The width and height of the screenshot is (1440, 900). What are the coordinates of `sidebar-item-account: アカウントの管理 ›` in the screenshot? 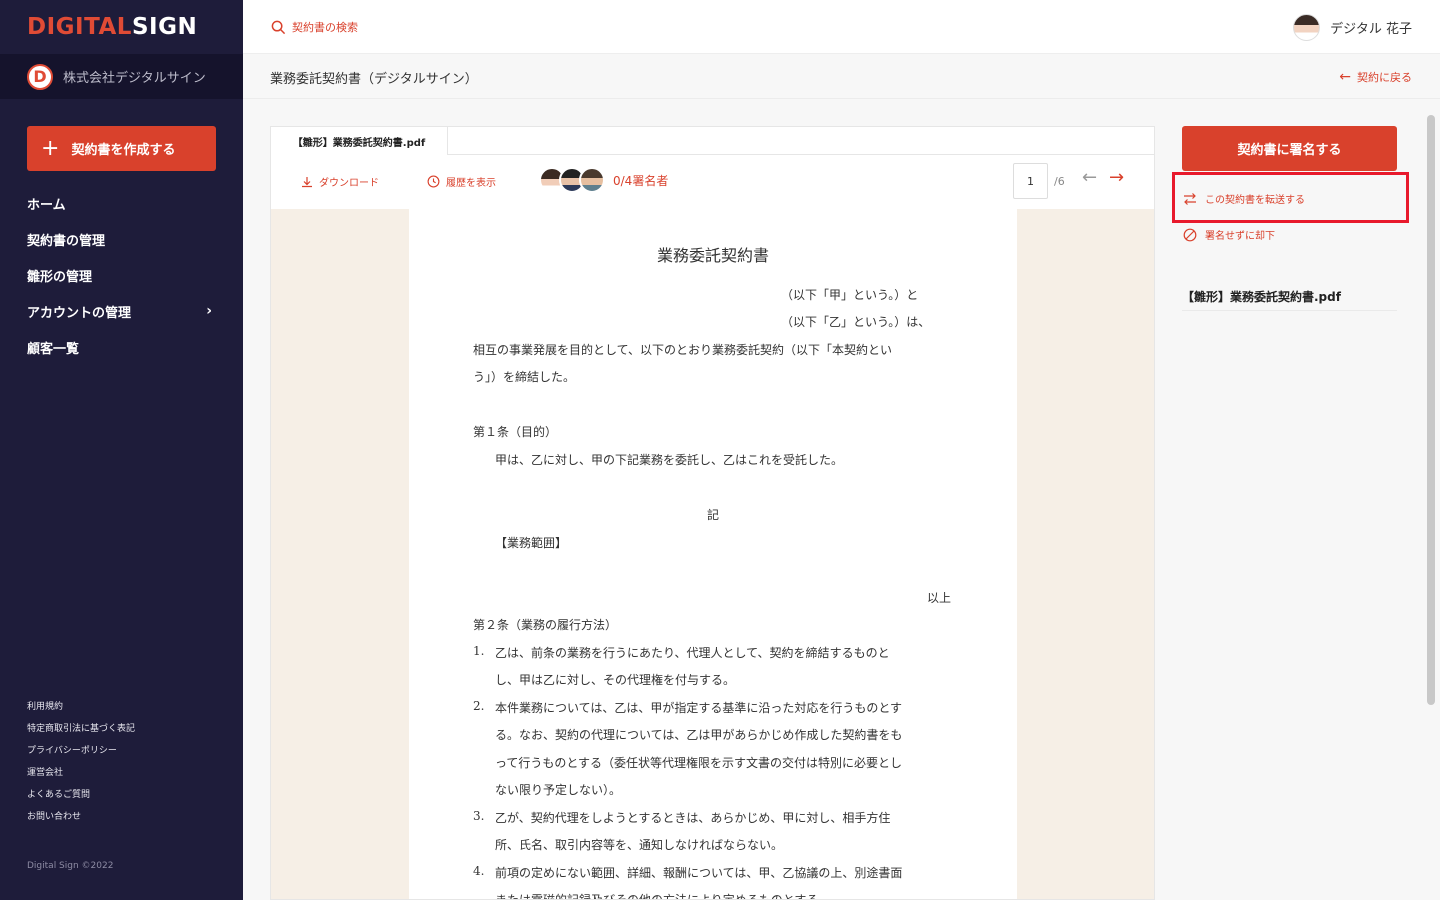 It's located at (121, 311).